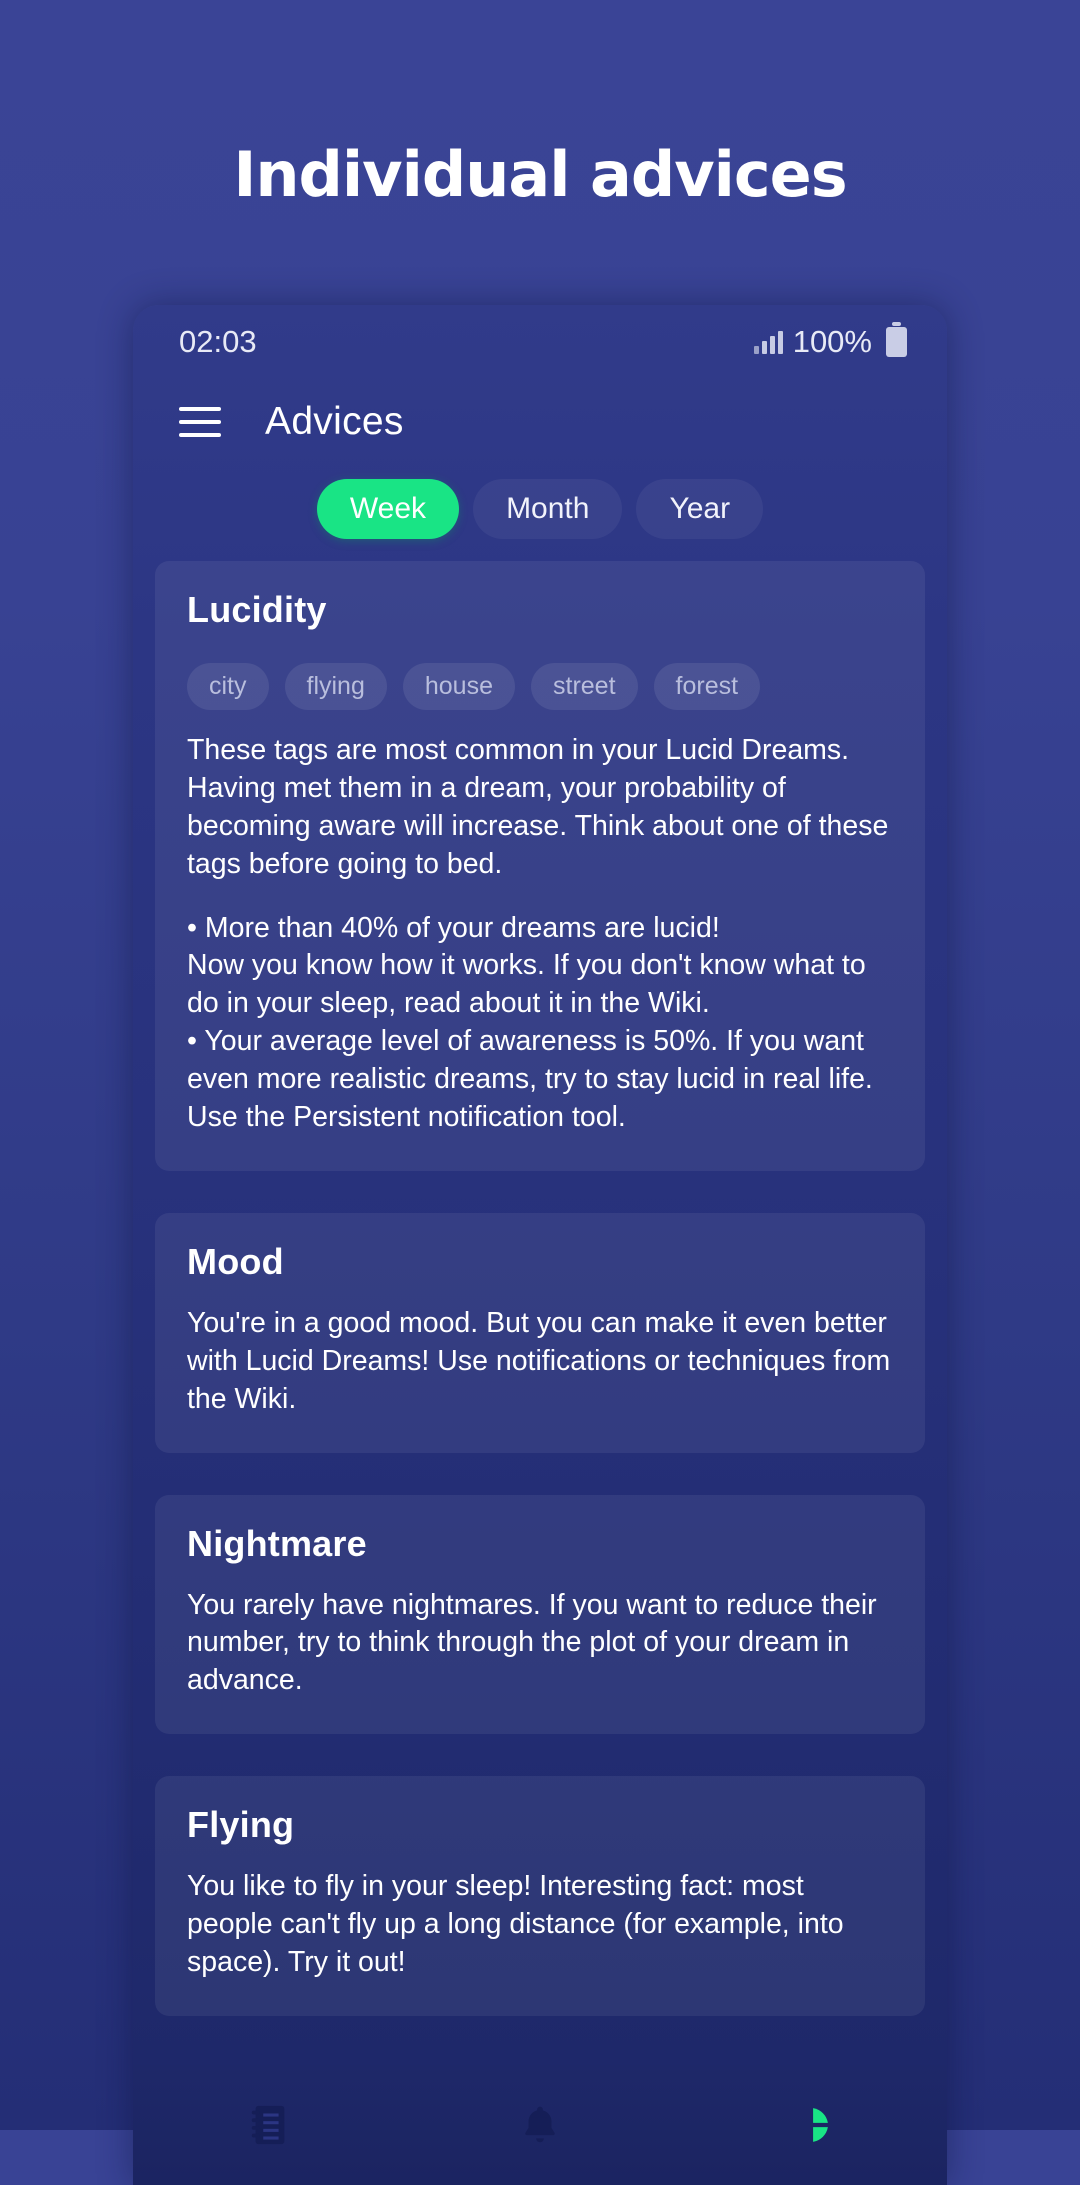 This screenshot has width=1080, height=2185. I want to click on tab-month: Month, so click(548, 509).